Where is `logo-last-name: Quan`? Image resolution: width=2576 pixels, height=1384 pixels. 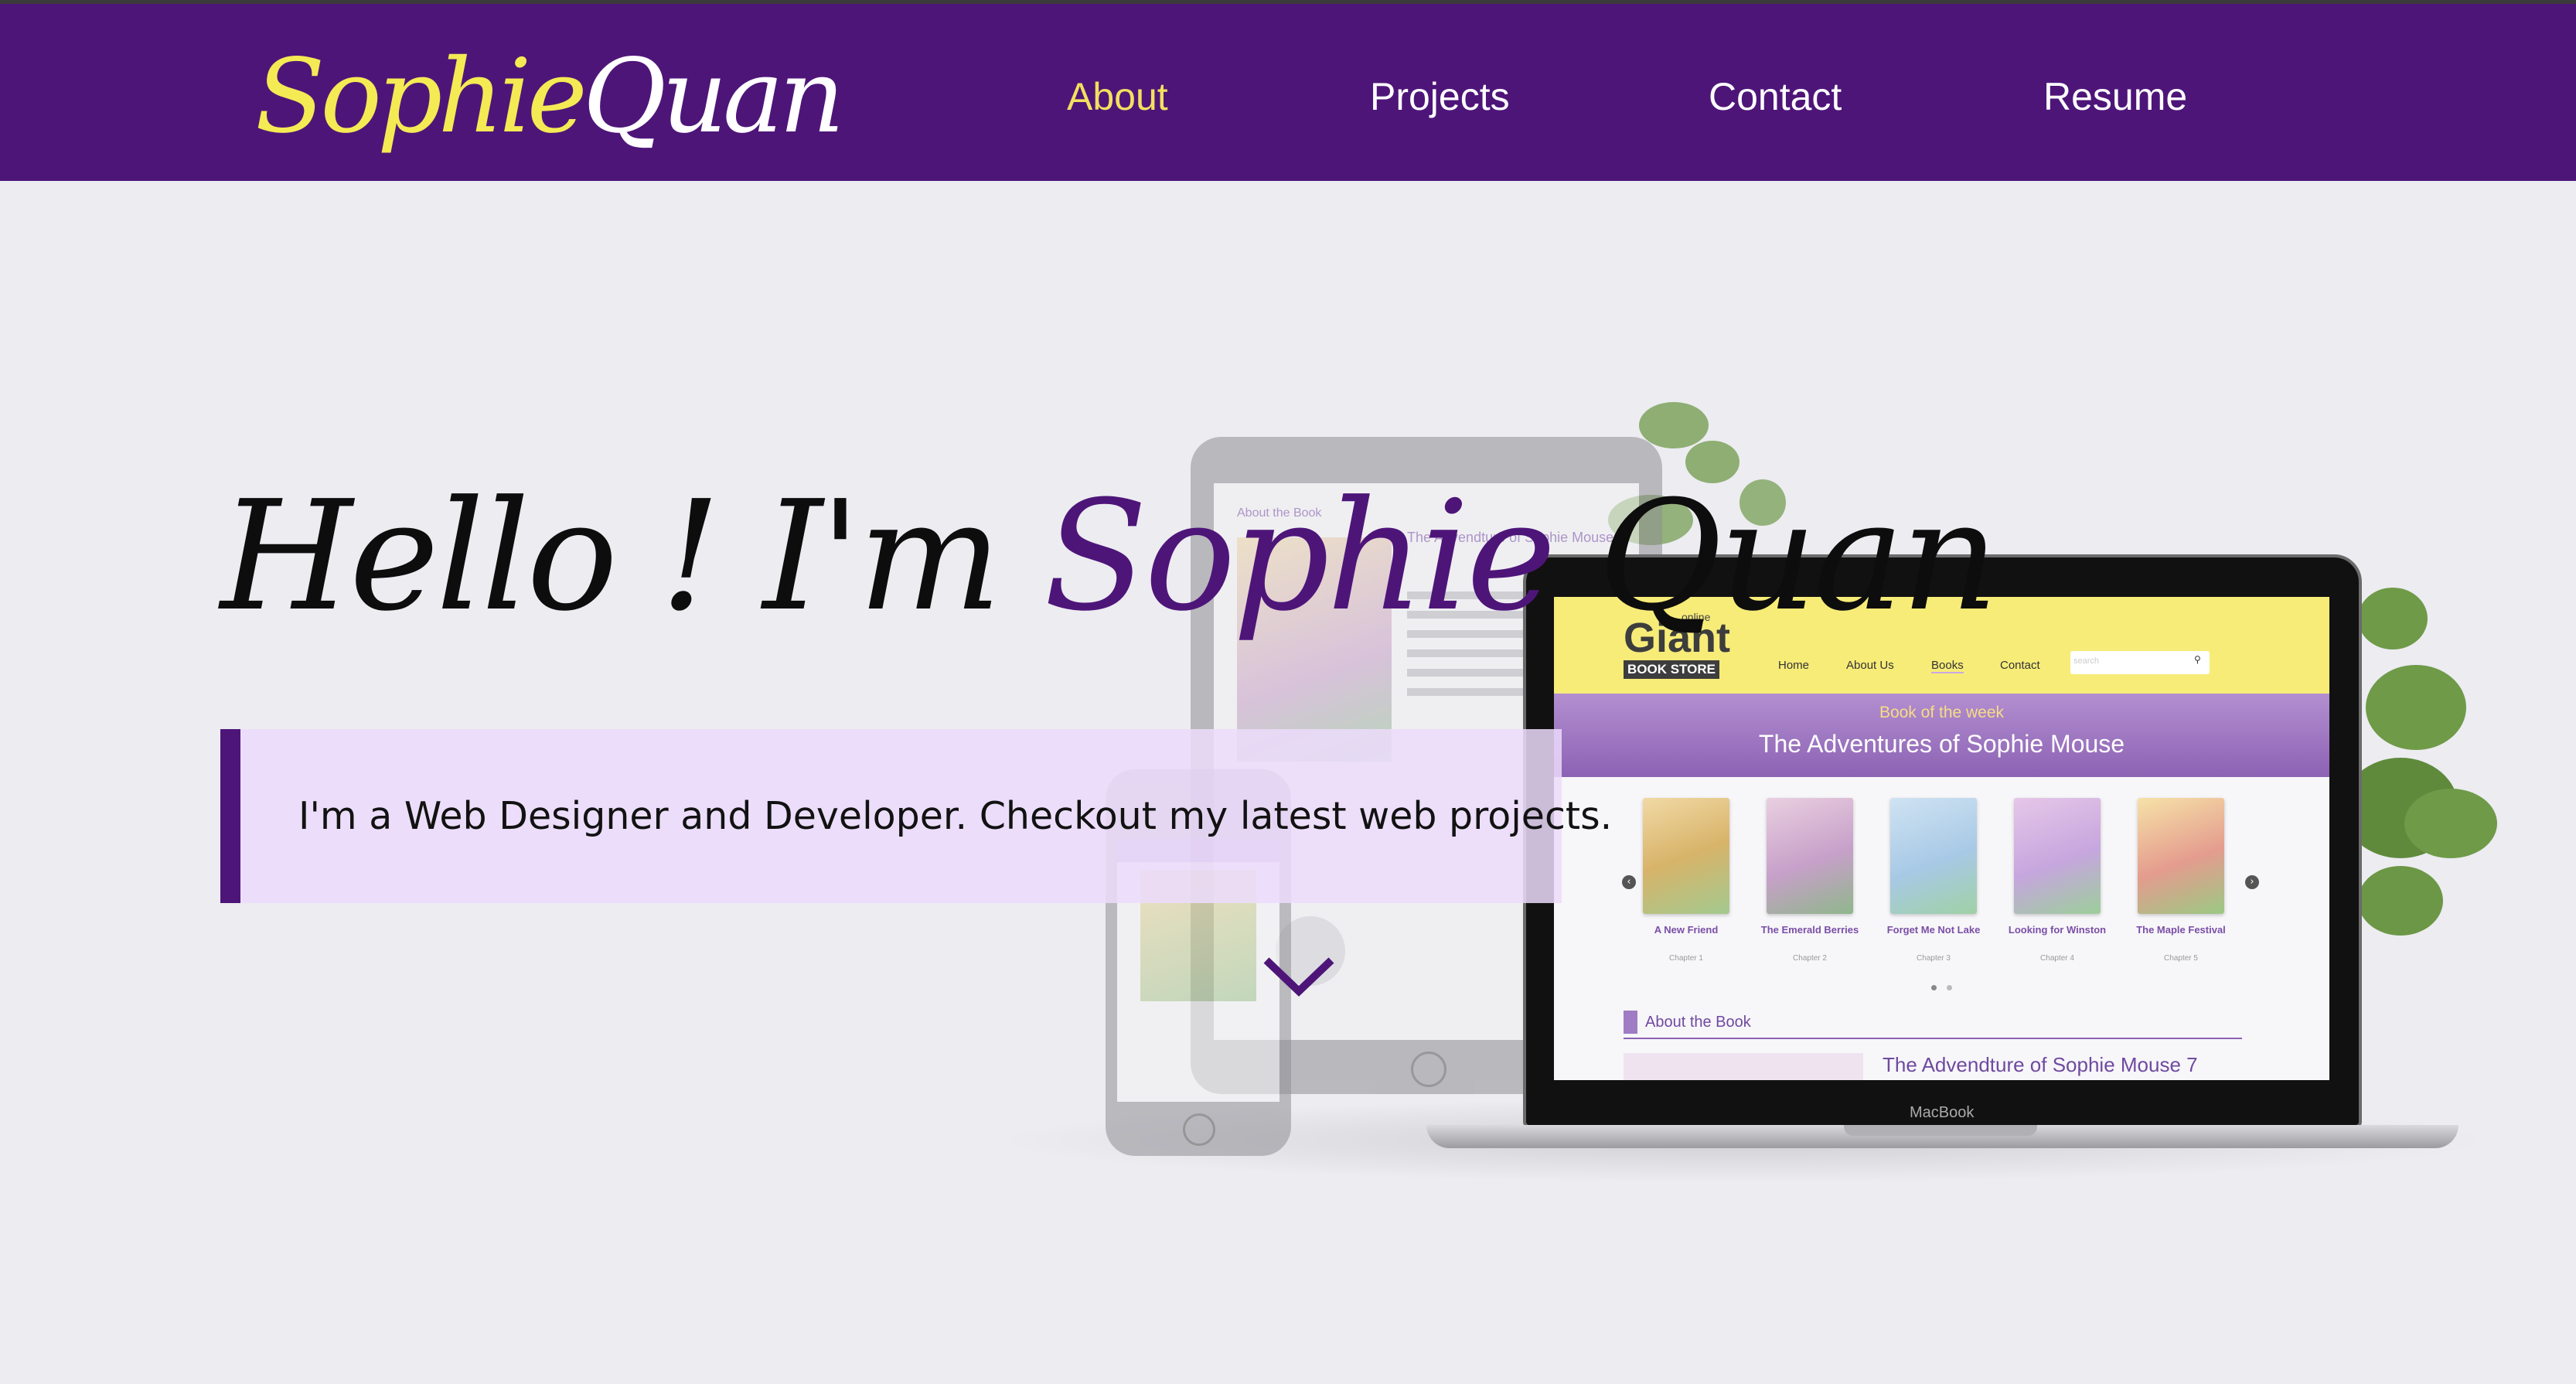 logo-last-name: Quan is located at coordinates (713, 96).